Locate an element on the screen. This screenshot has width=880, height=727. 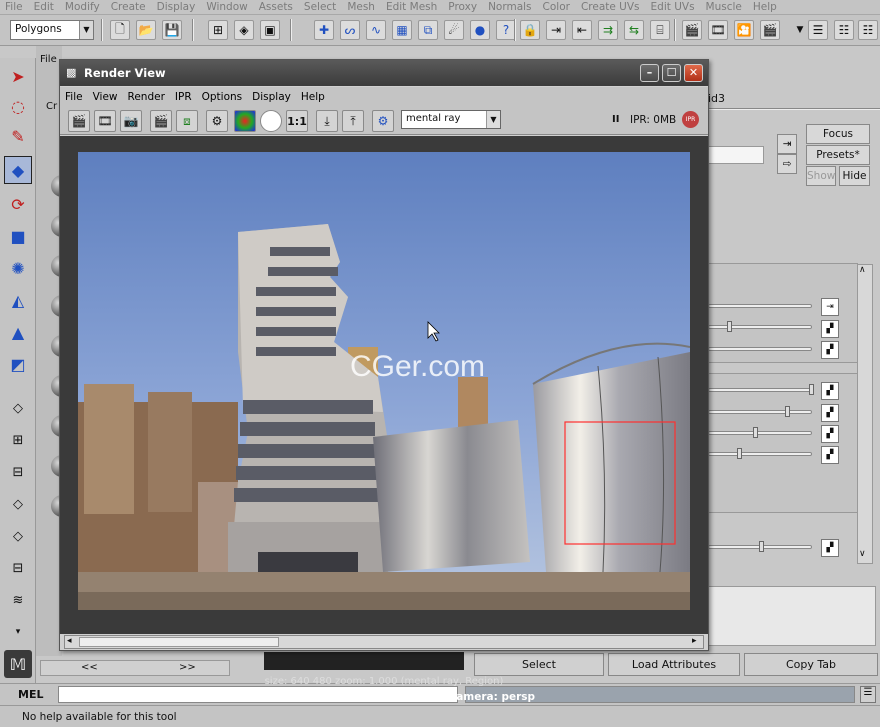
scroll-right-button: >> is located at coordinates (187, 667).